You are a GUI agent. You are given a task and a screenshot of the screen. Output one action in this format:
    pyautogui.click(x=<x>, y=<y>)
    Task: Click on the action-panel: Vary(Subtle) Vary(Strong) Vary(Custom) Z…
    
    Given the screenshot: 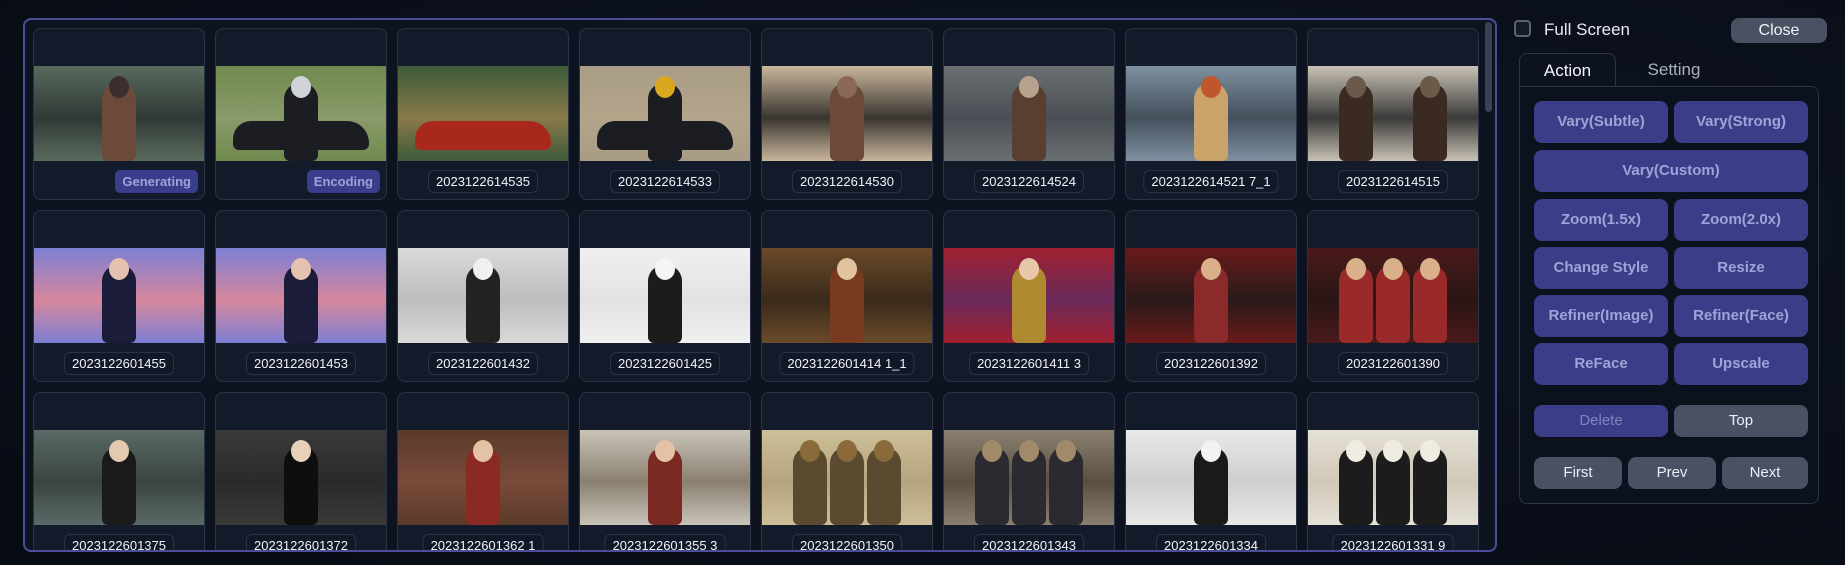 What is the action you would take?
    pyautogui.click(x=1669, y=295)
    